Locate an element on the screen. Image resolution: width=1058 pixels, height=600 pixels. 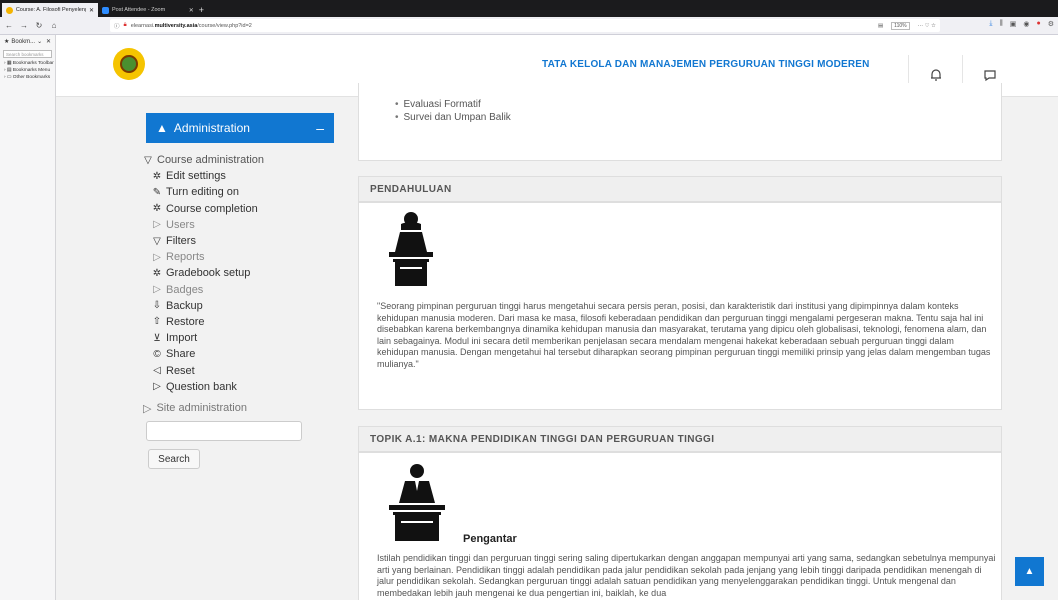
star-icon: ★ is located at coordinates (7, 42).